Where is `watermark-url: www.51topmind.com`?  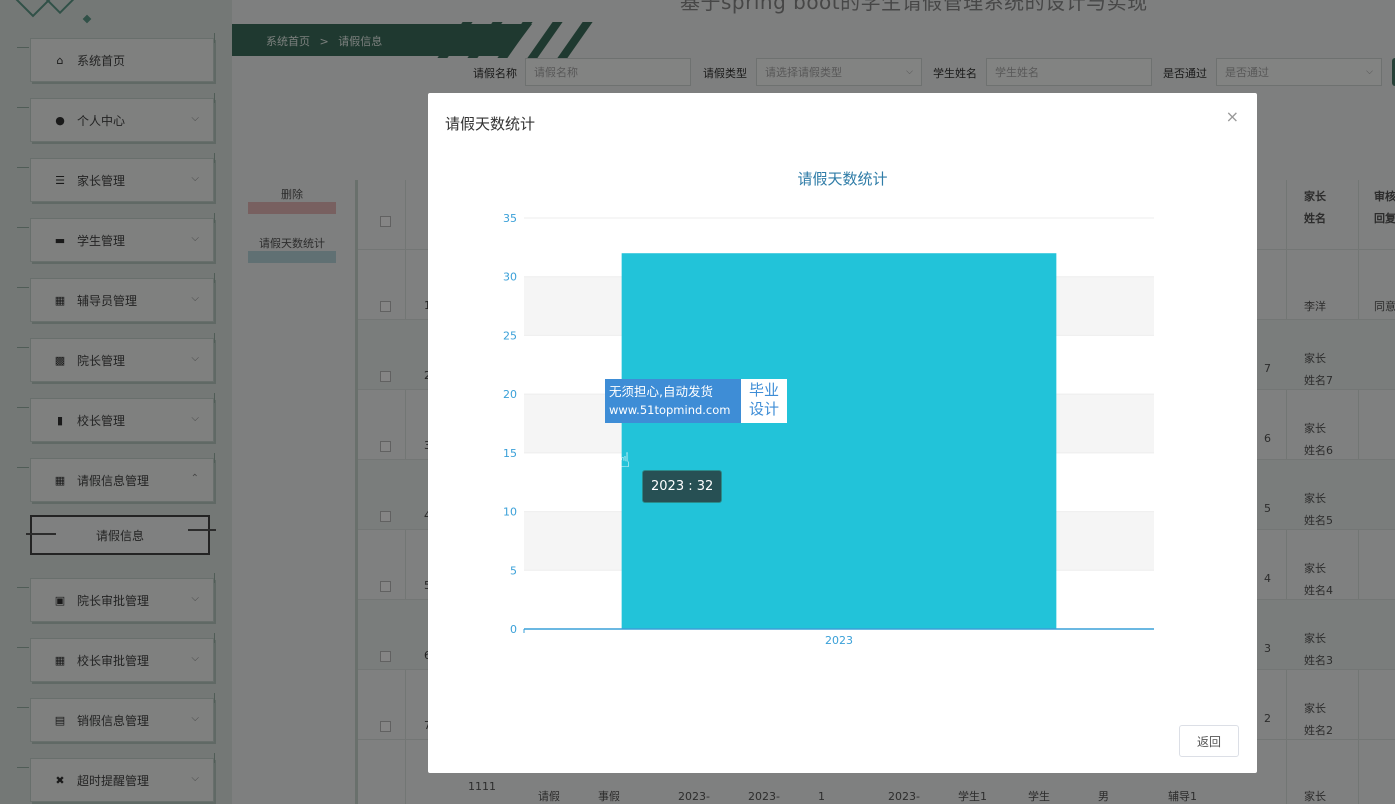 watermark-url: www.51topmind.com is located at coordinates (670, 410).